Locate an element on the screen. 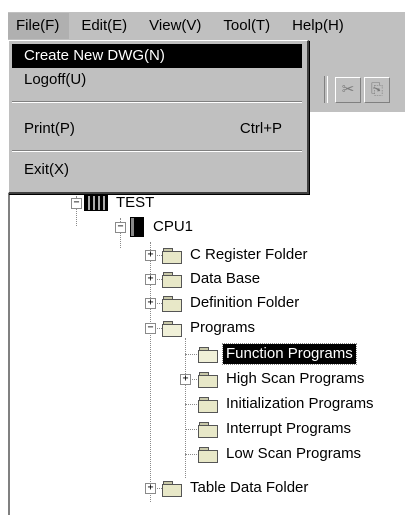  tree-node-high-scan-programs: High Scan Programs is located at coordinates (282, 379).